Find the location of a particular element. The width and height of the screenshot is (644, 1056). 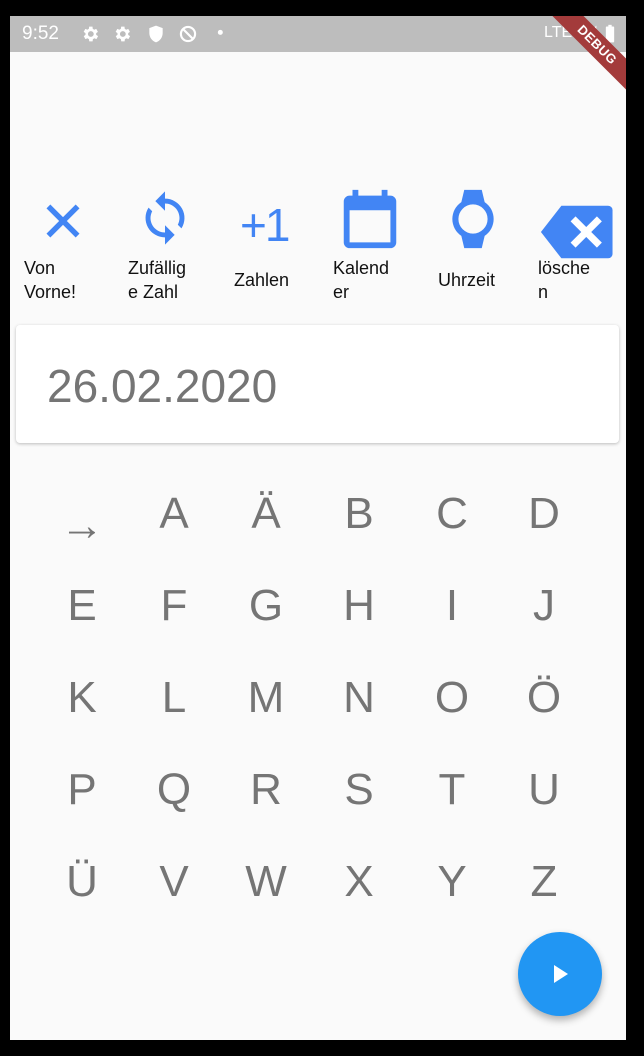

key-N: N is located at coordinates (359, 698).